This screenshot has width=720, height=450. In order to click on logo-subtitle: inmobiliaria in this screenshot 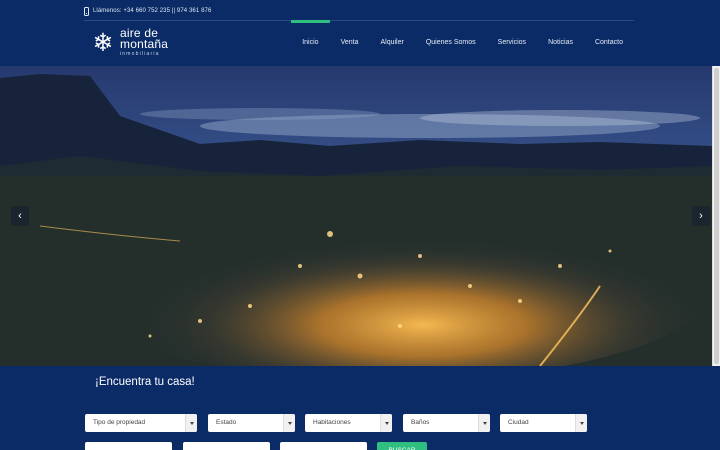, I will do `click(140, 54)`.